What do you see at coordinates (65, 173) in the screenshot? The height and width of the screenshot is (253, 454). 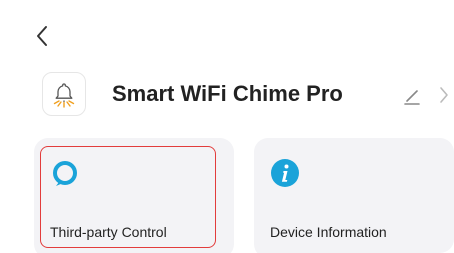 I see `alexa-ring-icon` at bounding box center [65, 173].